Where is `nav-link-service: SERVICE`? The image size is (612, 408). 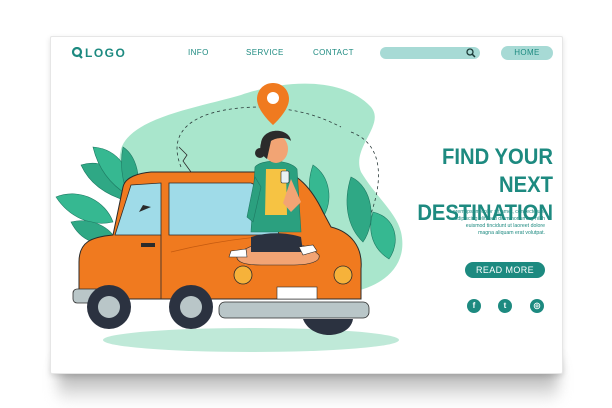 nav-link-service: SERVICE is located at coordinates (265, 52).